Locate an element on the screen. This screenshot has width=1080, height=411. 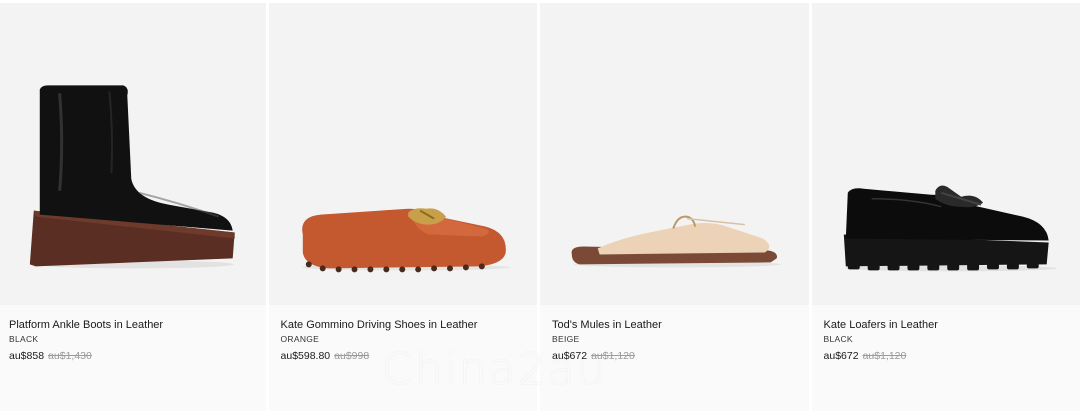
product-name: Kate Gommino Driving Shoes in Leather is located at coordinates (405, 325).